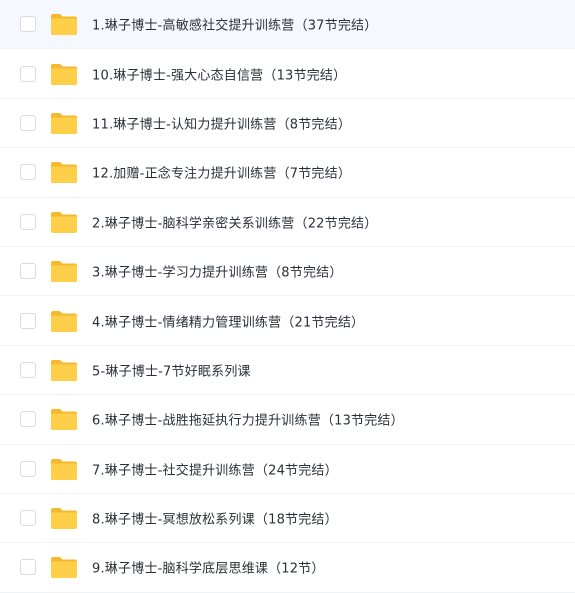 This screenshot has width=575, height=593. Describe the element at coordinates (219, 73) in the screenshot. I see `folder-name: 10.琳子博士-强大心态自信营（13节完结）` at that location.